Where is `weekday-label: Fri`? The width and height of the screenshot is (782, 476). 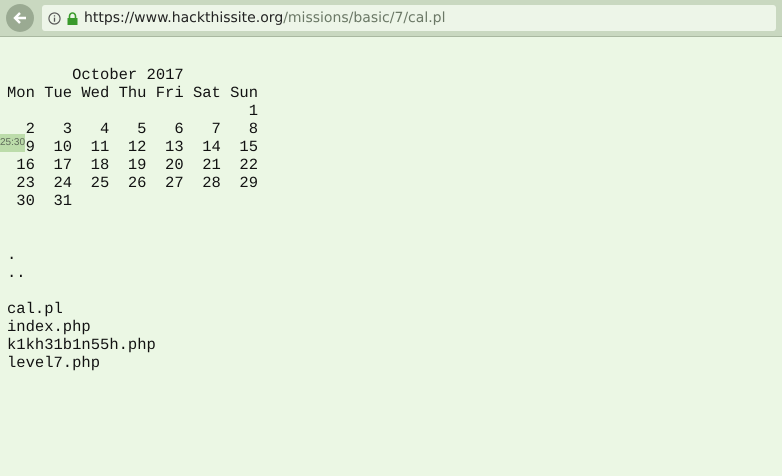 weekday-label: Fri is located at coordinates (170, 93).